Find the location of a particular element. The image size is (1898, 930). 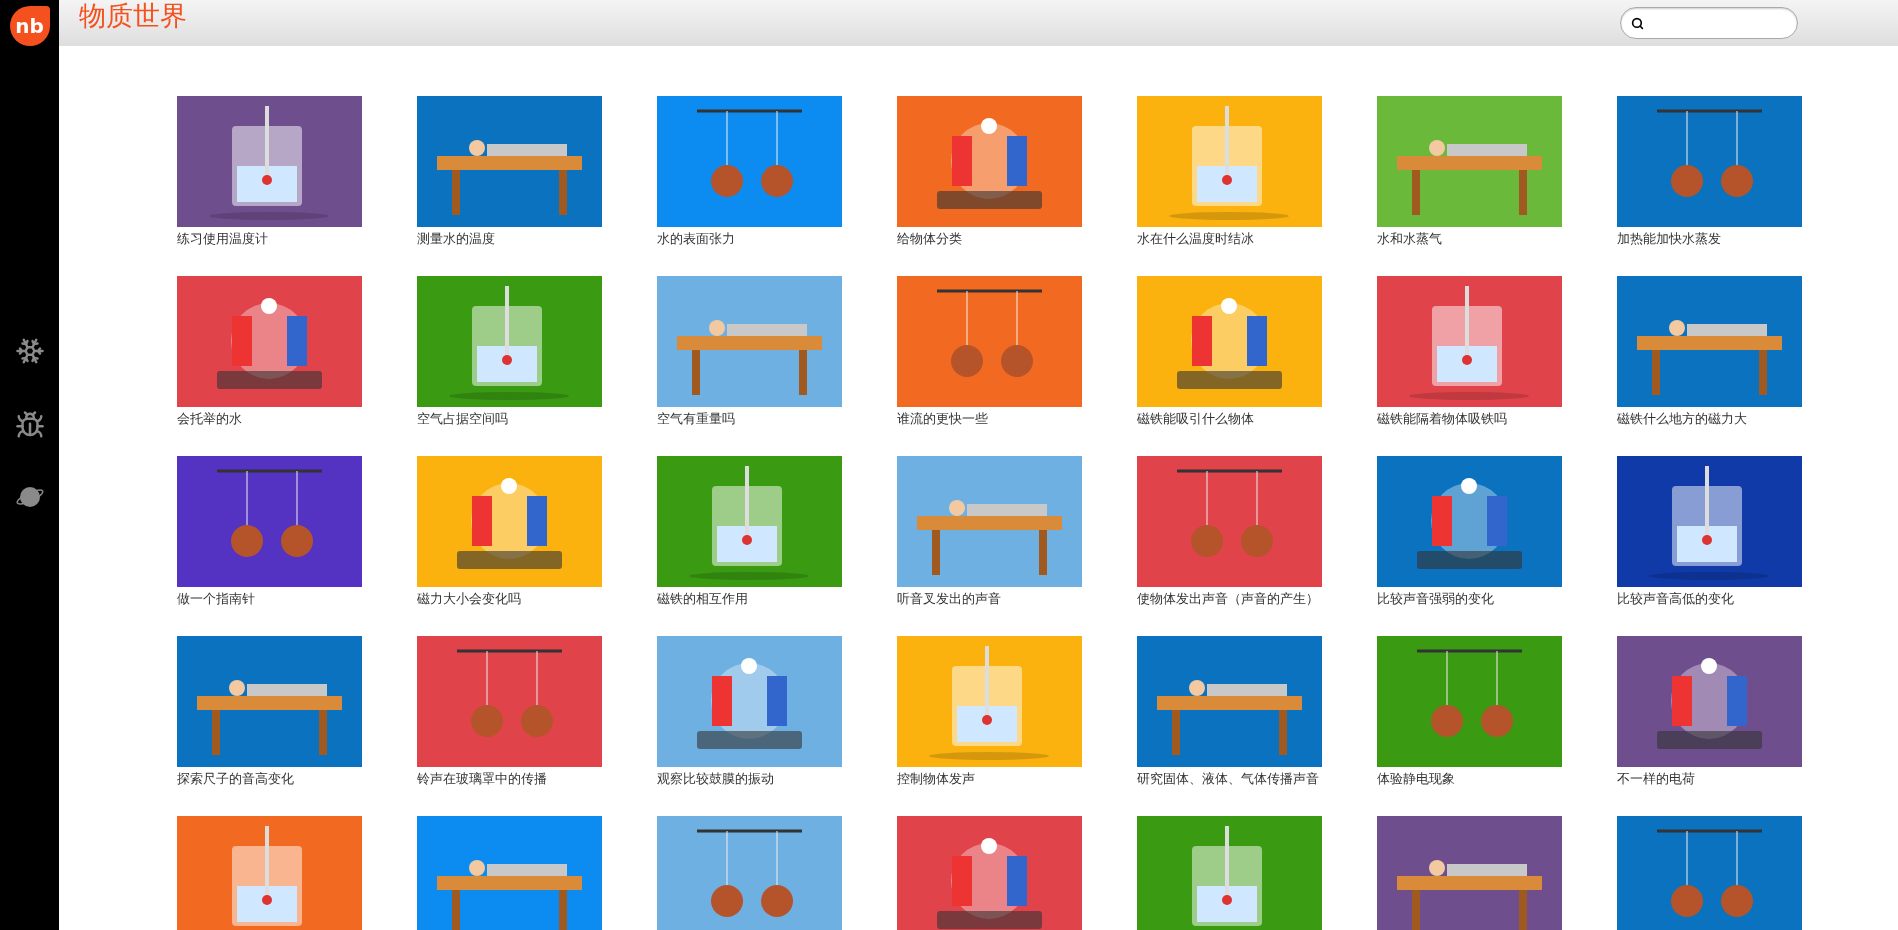

tile-label: 磁铁能隔着物体吸铁吗 is located at coordinates (1469, 419).